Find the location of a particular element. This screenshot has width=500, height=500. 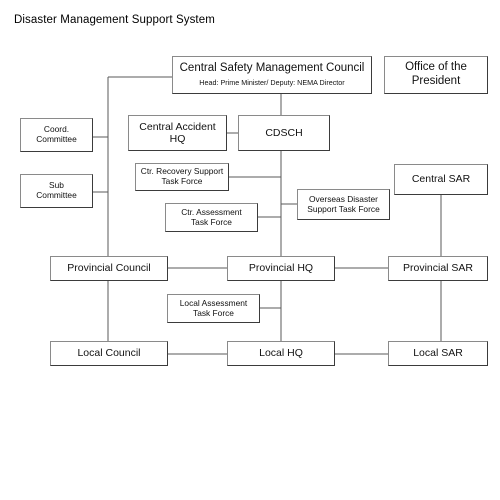

node-central-sar: Central SAR is located at coordinates (441, 179).